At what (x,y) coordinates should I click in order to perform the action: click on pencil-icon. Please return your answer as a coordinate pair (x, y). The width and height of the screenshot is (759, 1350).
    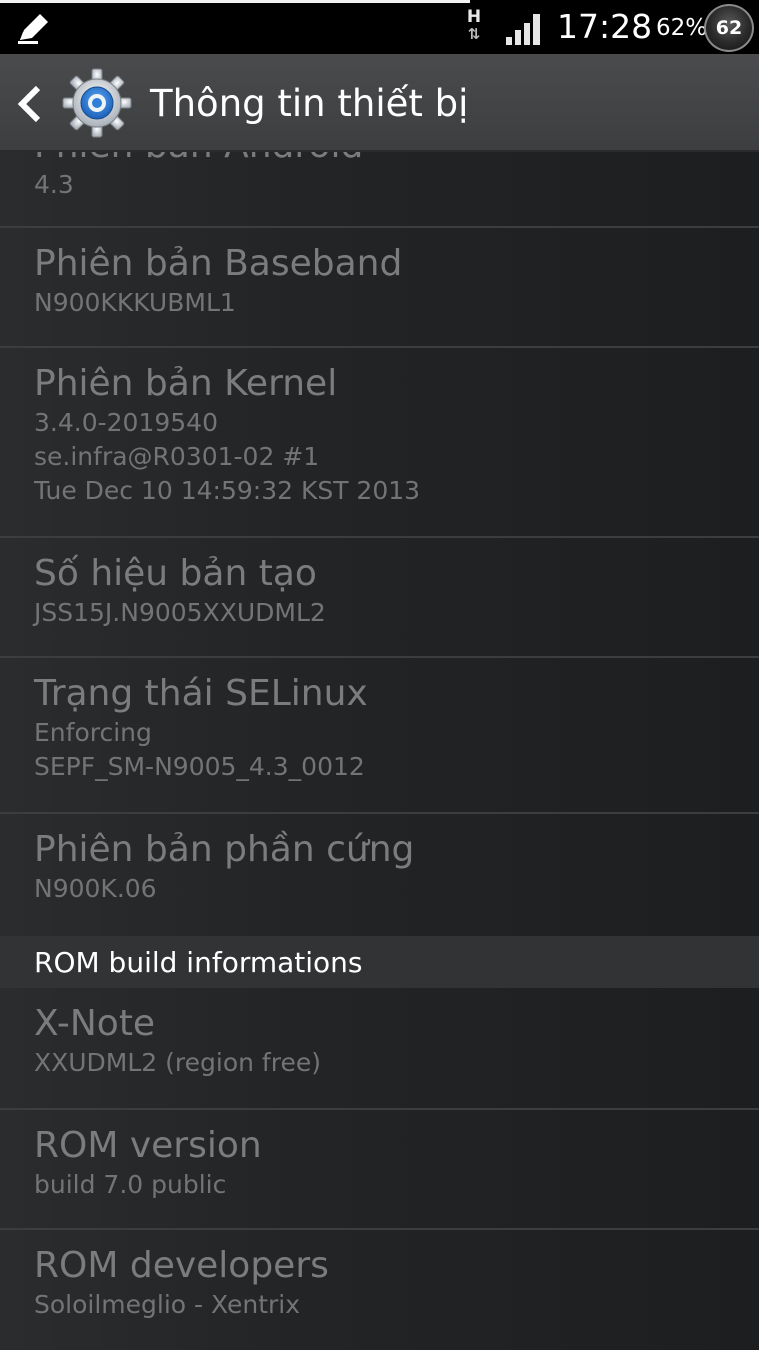
    Looking at the image, I should click on (33, 29).